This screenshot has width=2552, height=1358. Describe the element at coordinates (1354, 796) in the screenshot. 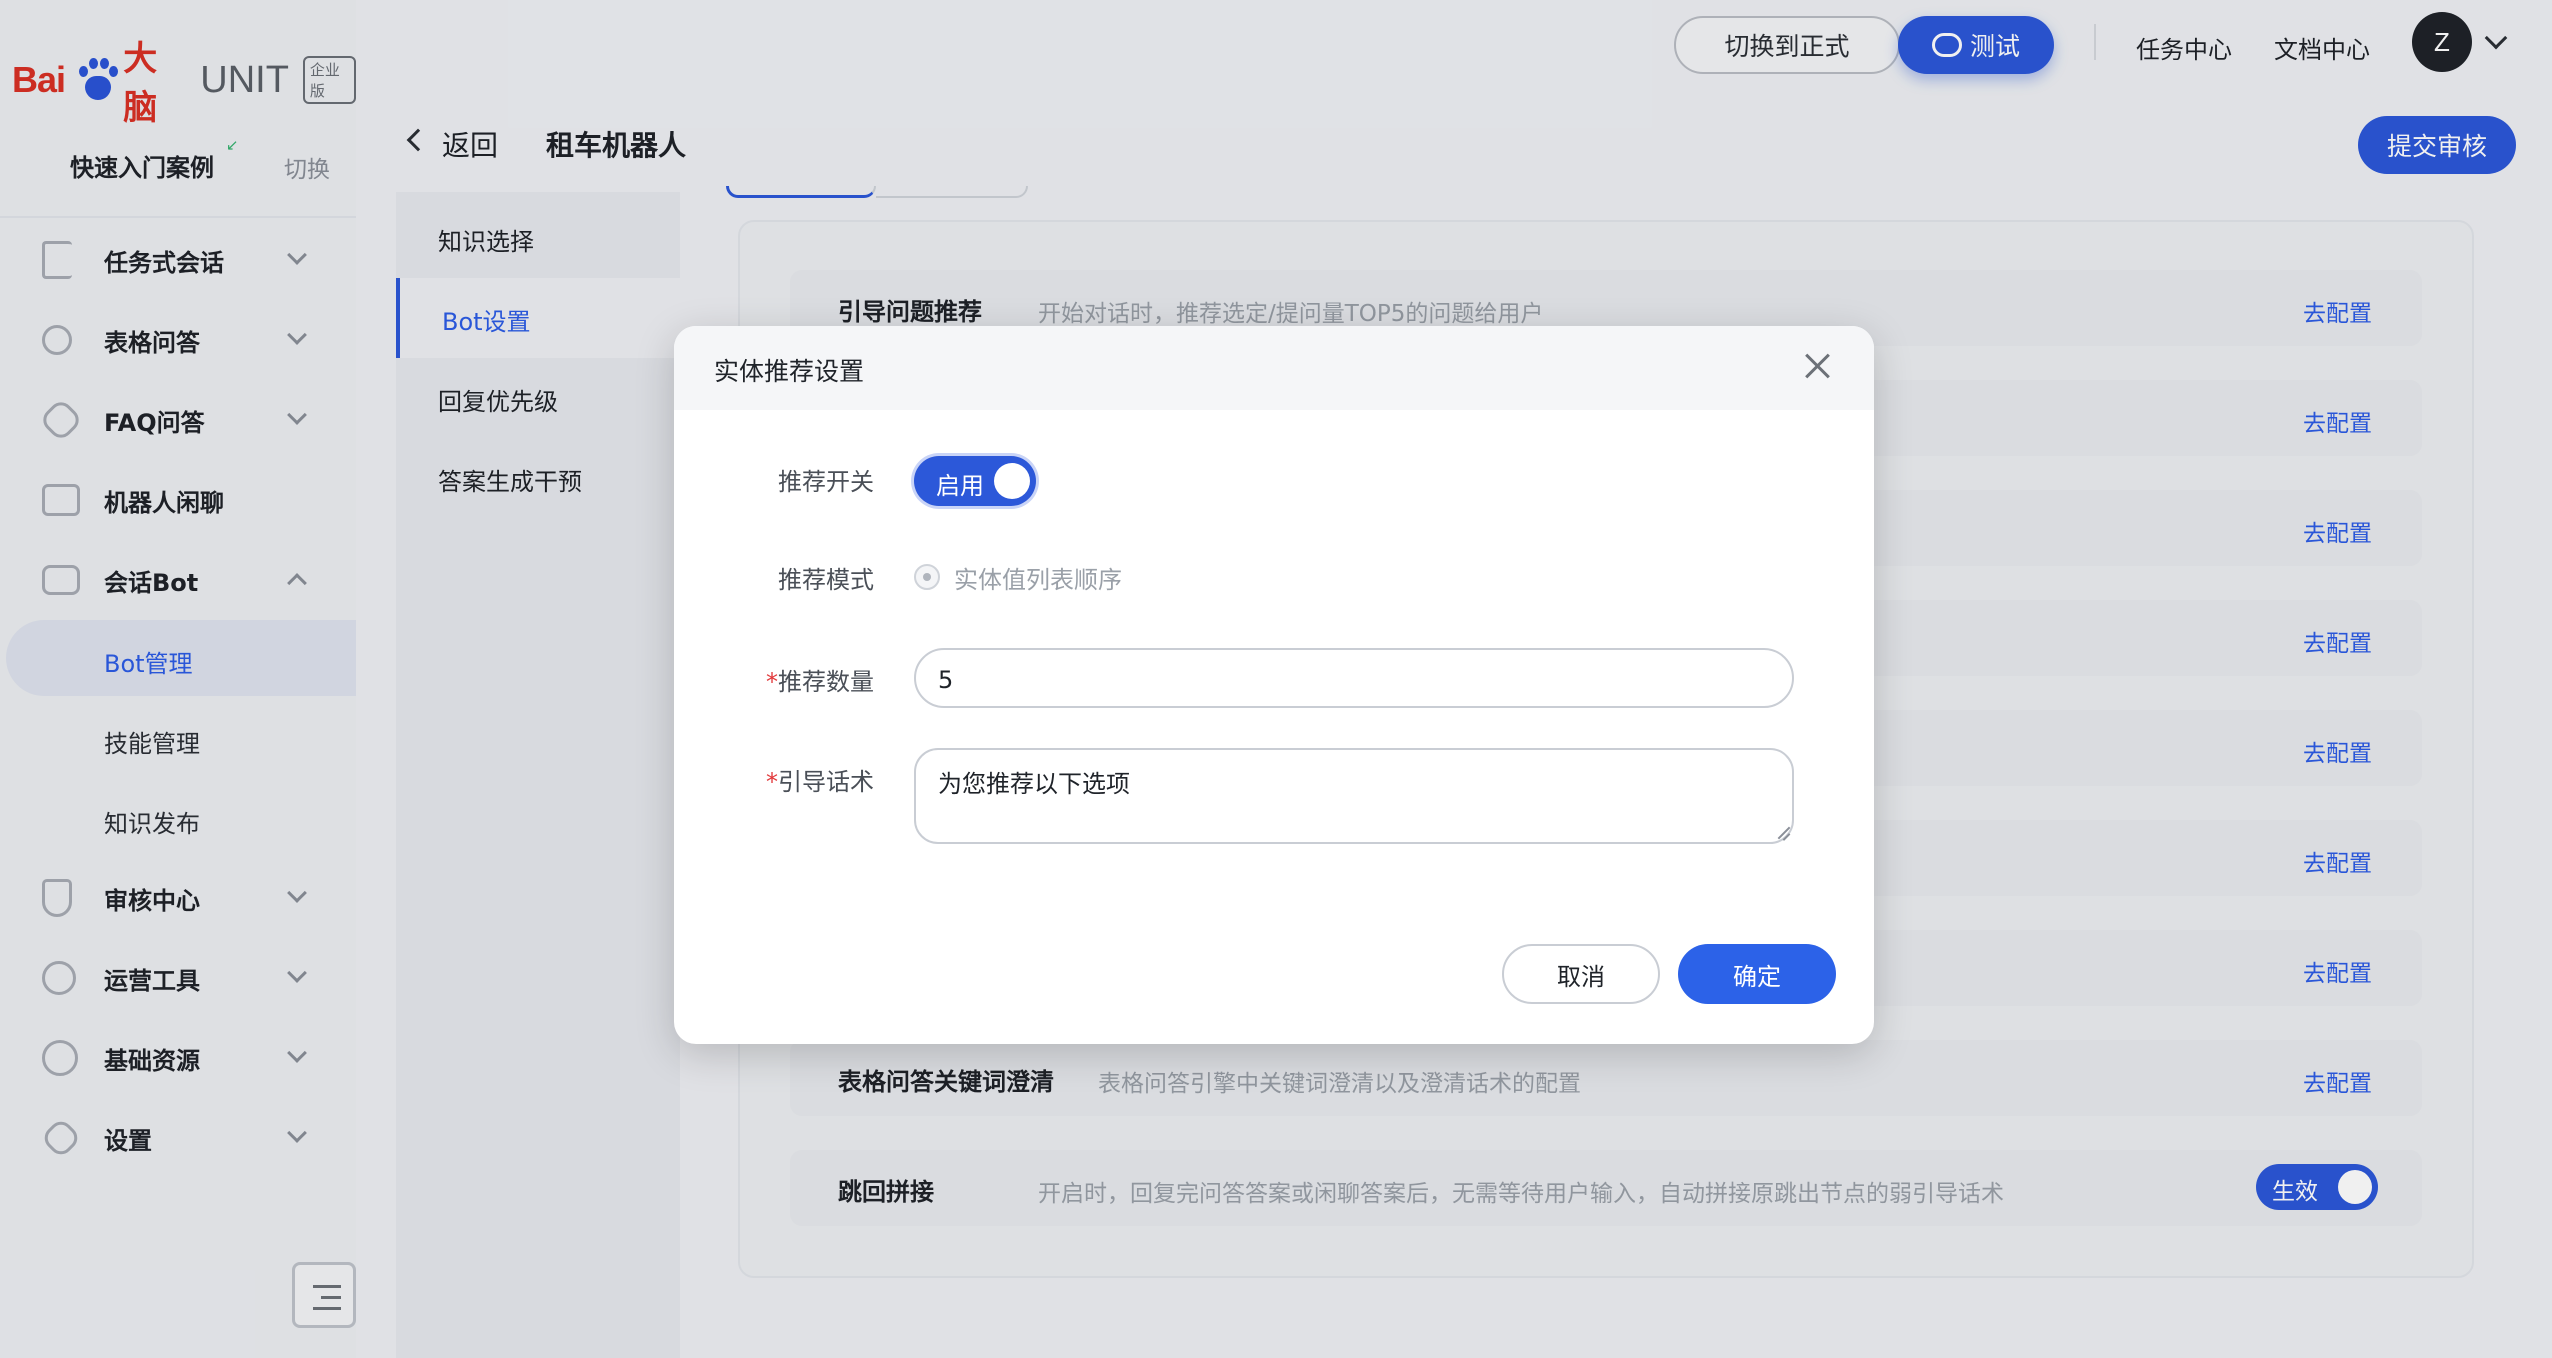

I see `guide-text-textarea: 为您推荐以下选项` at that location.